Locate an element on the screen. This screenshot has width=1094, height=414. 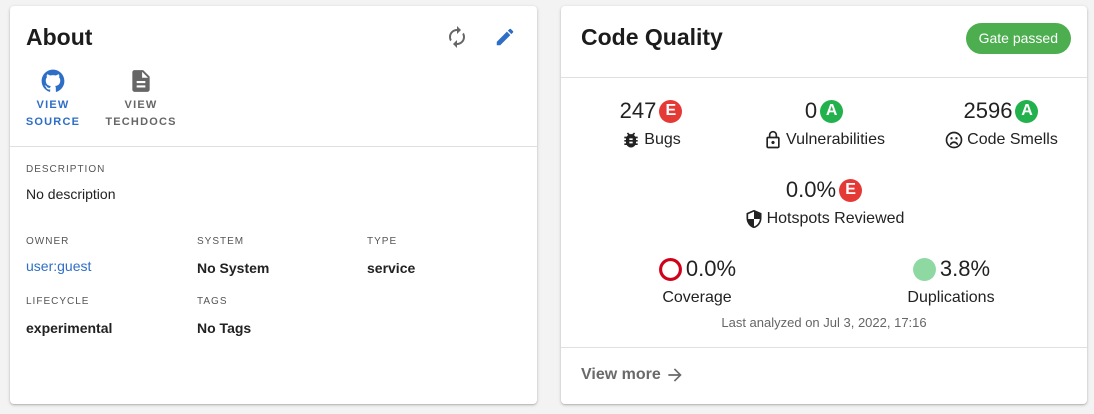
sad-face-icon is located at coordinates (954, 140).